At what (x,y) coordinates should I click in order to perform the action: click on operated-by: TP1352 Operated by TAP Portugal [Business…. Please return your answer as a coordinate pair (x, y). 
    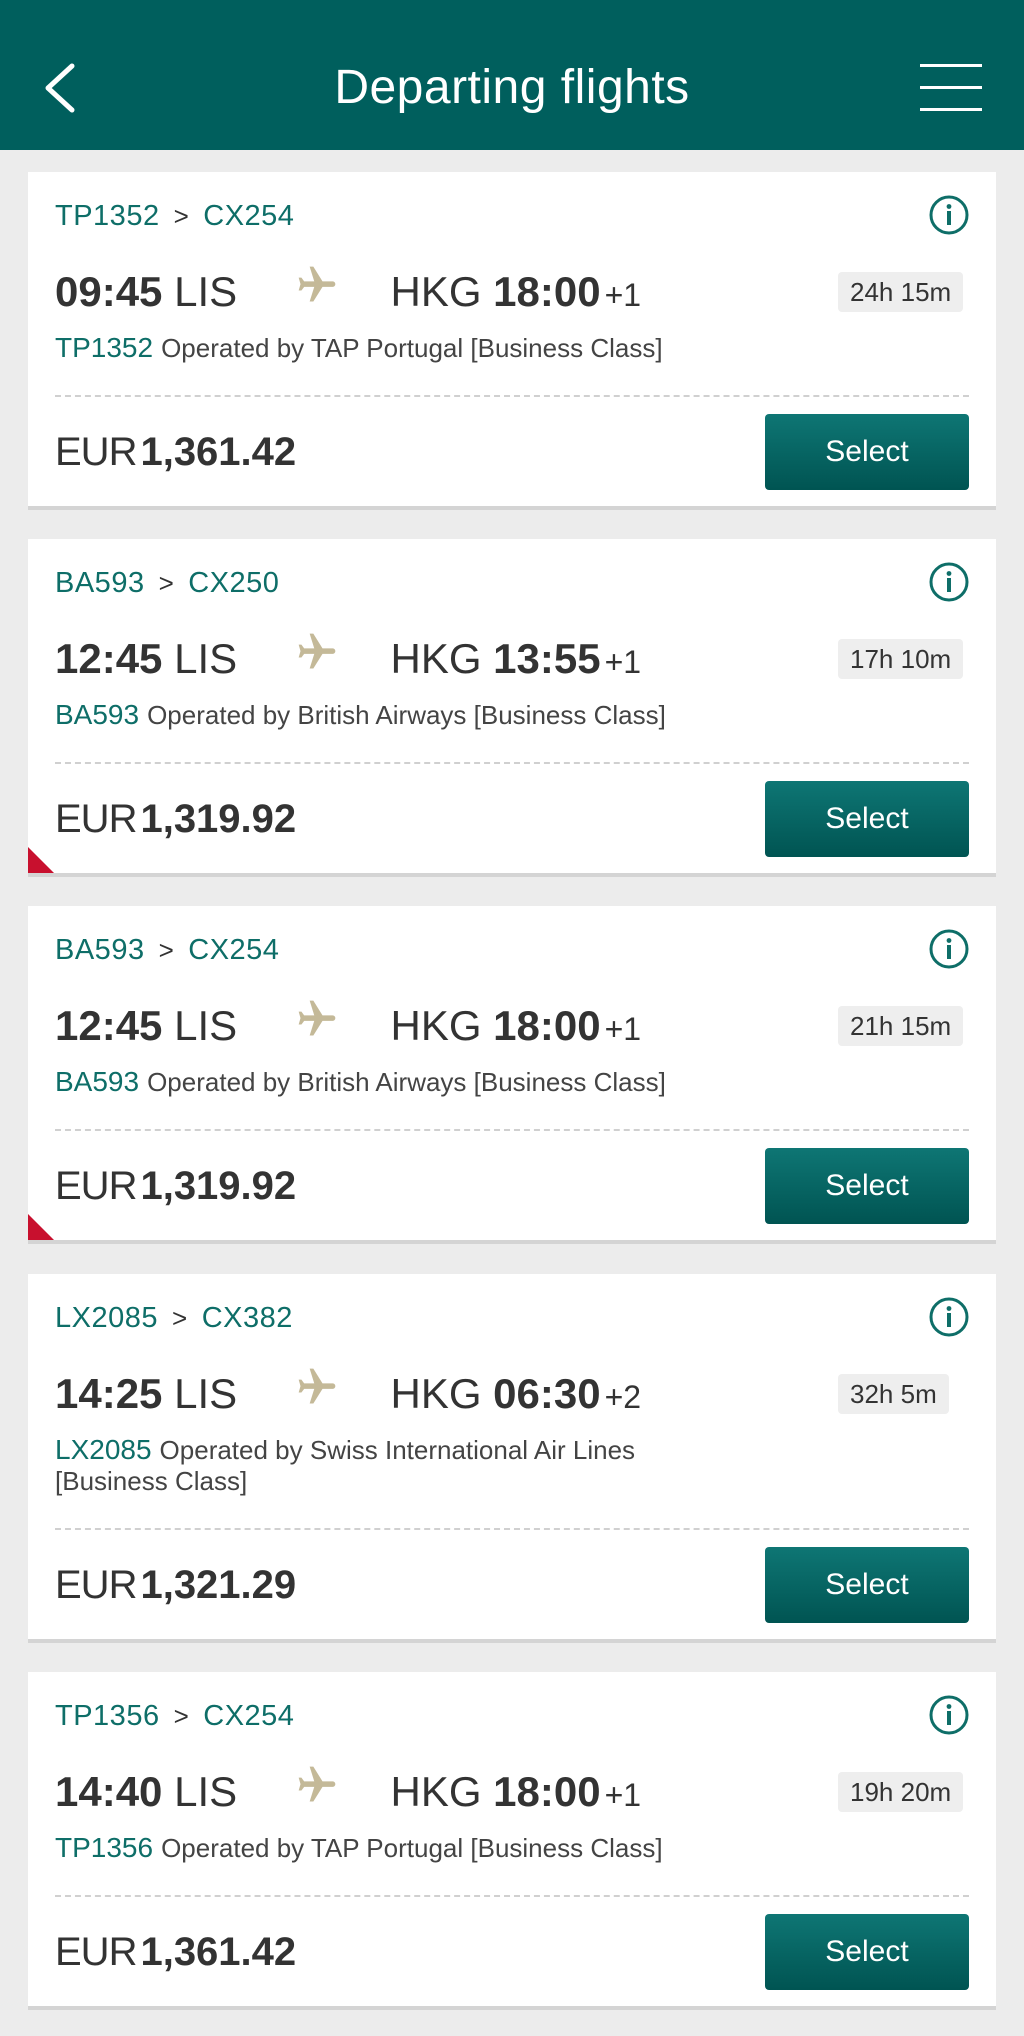
    Looking at the image, I should click on (405, 348).